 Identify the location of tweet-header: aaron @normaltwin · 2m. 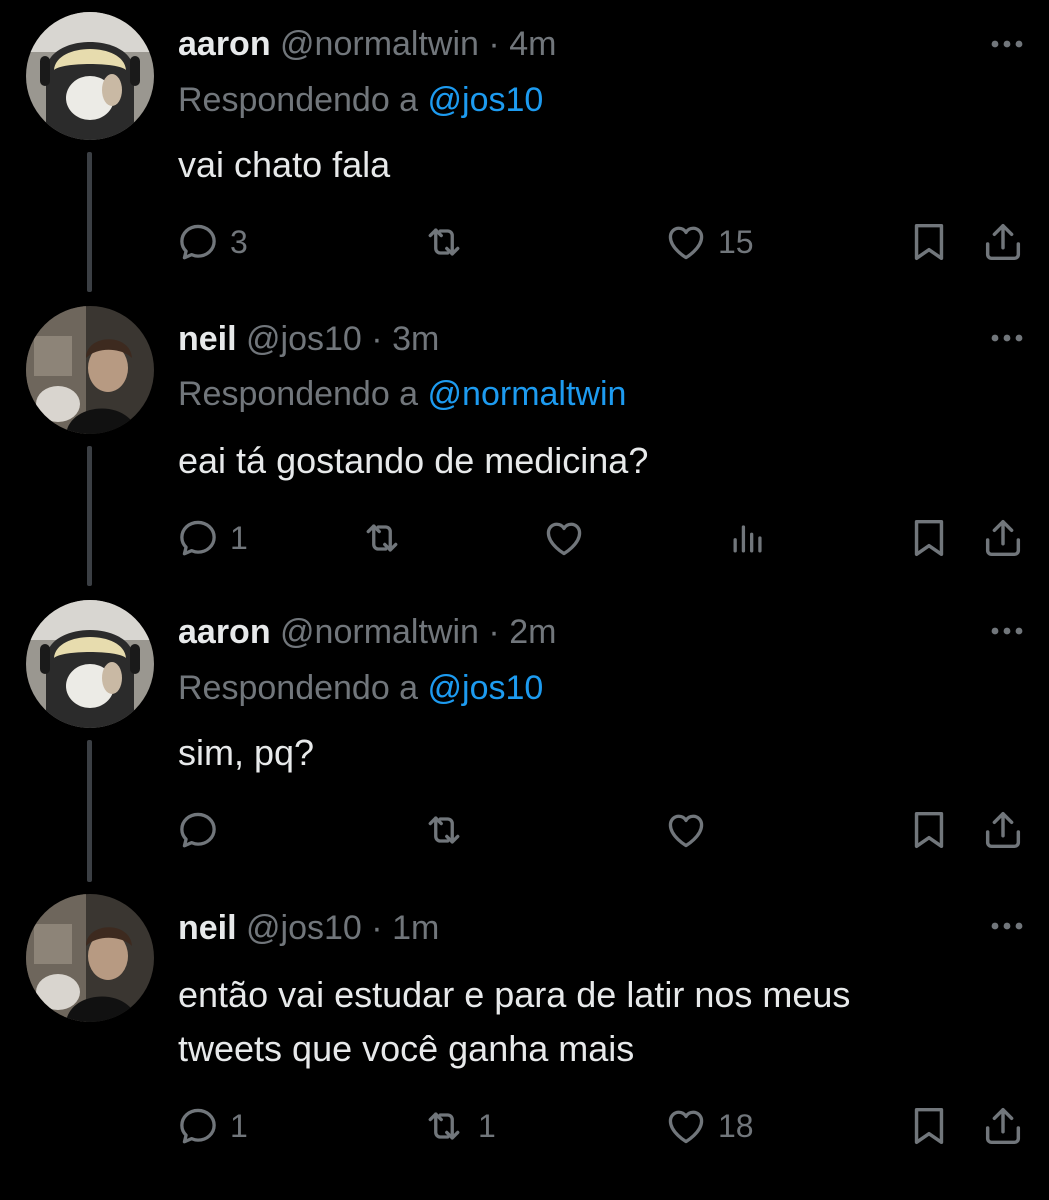
(367, 632).